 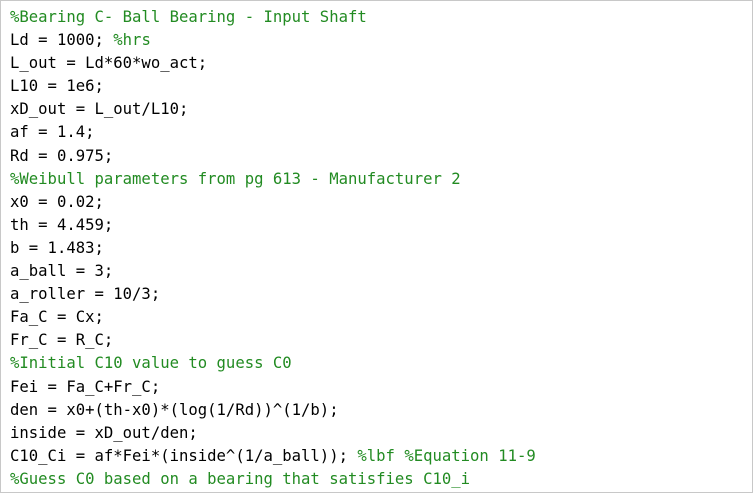 I want to click on code-line-15: Fr_C = R_C;, so click(x=273, y=340).